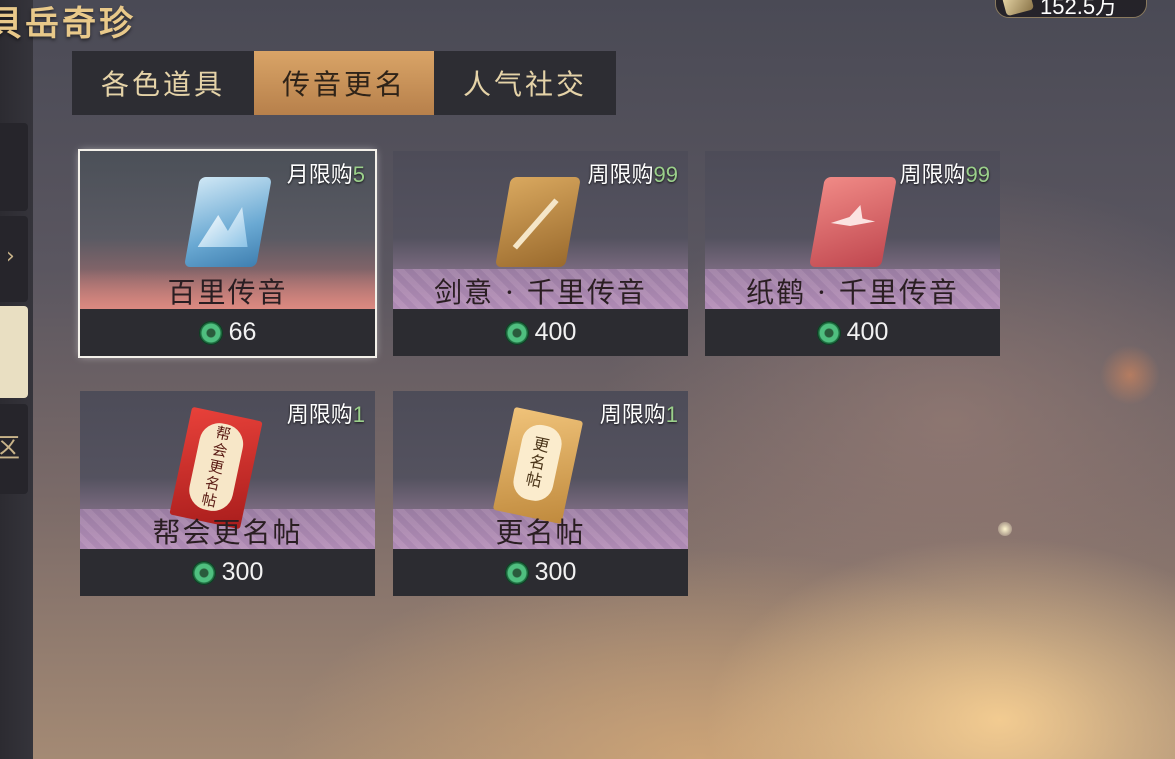  What do you see at coordinates (227, 292) in the screenshot?
I see `item-name: 百里传音` at bounding box center [227, 292].